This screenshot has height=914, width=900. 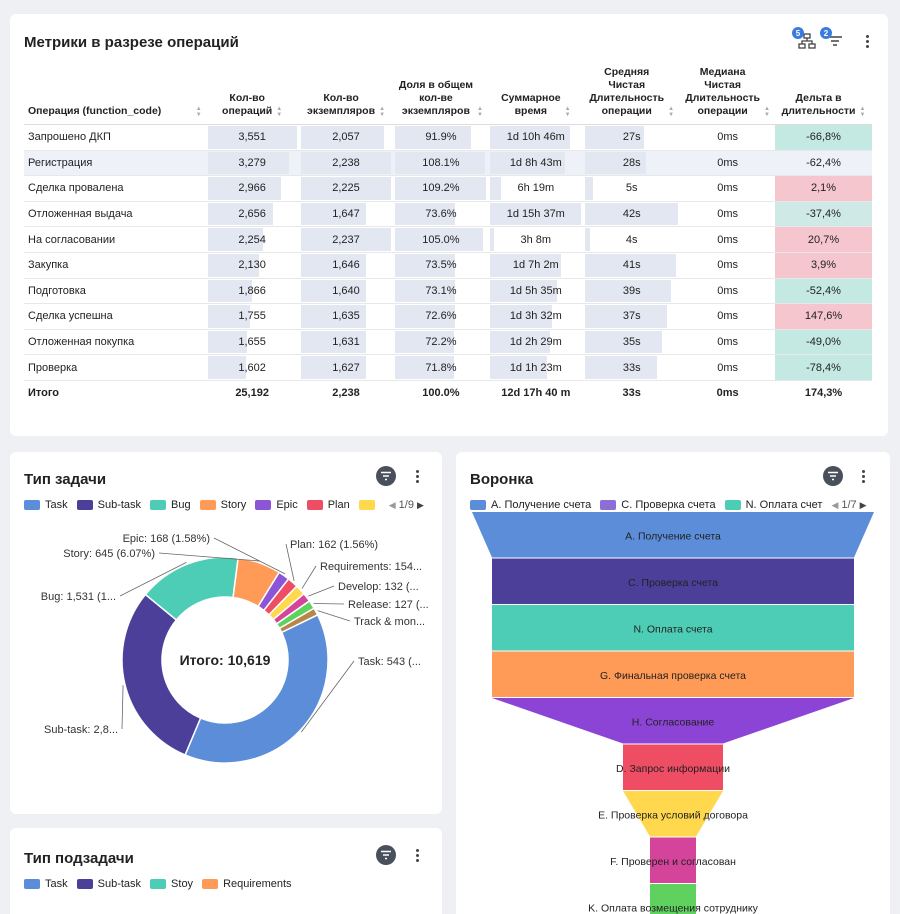 I want to click on cell-value: 1,866, so click(x=252, y=290).